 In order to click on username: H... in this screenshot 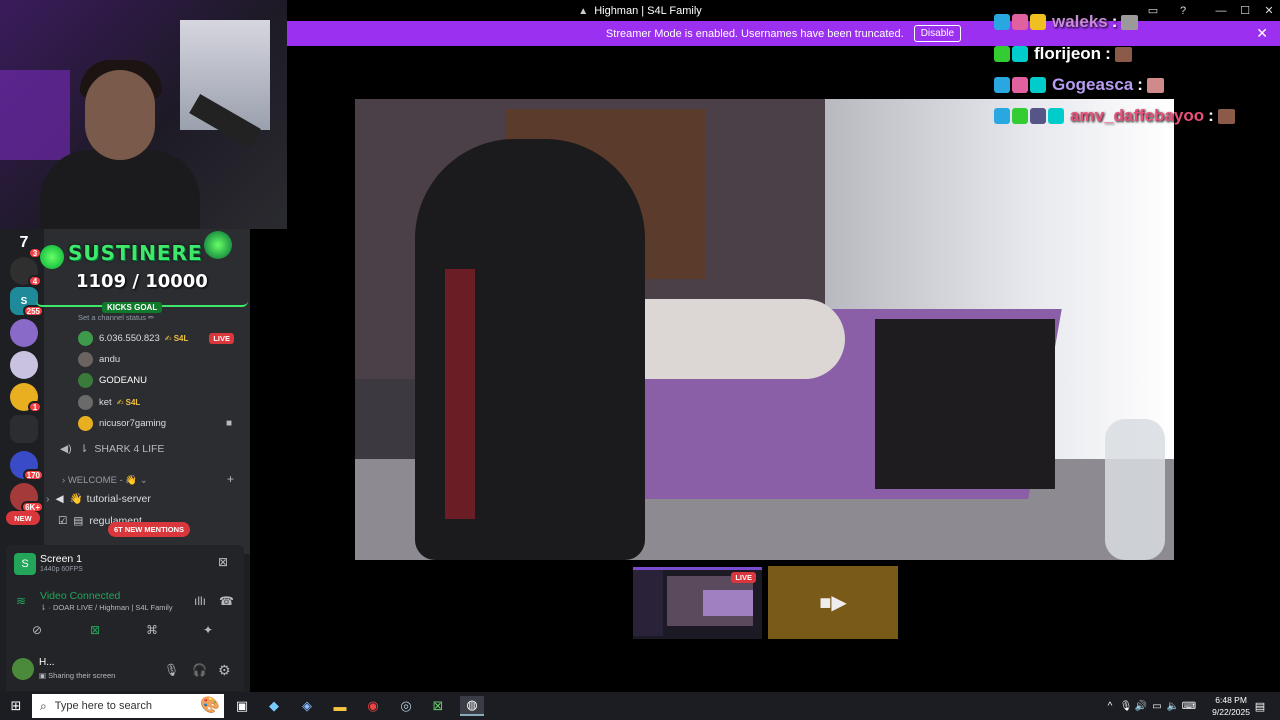, I will do `click(47, 662)`.